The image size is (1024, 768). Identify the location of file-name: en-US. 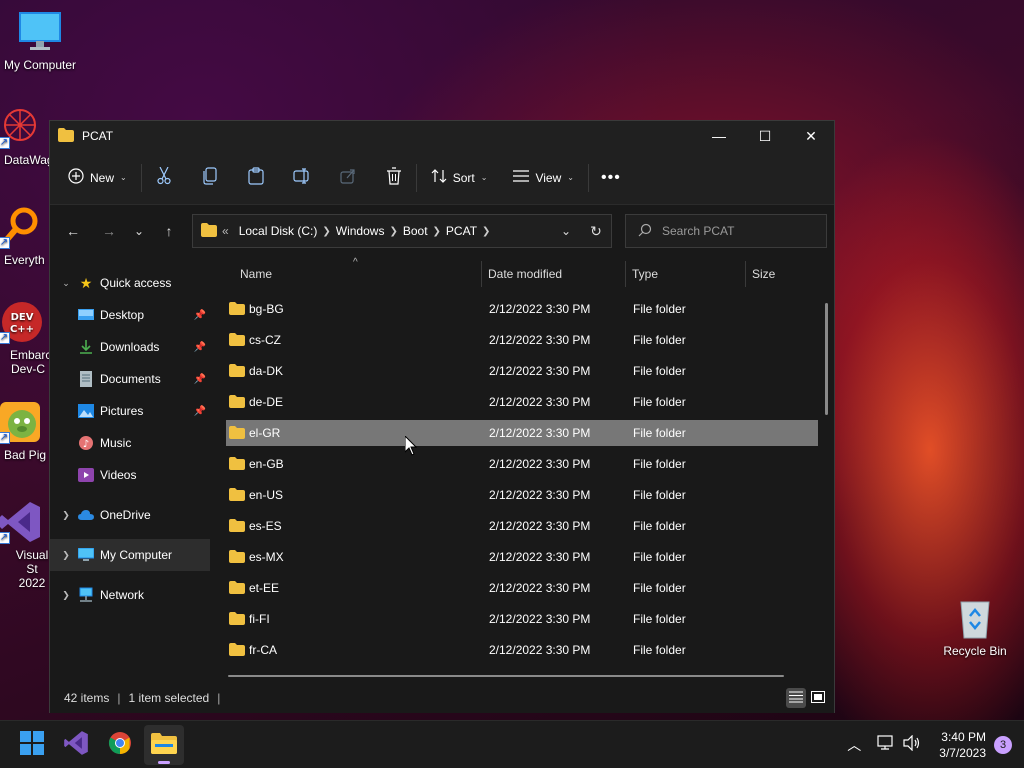
(266, 495).